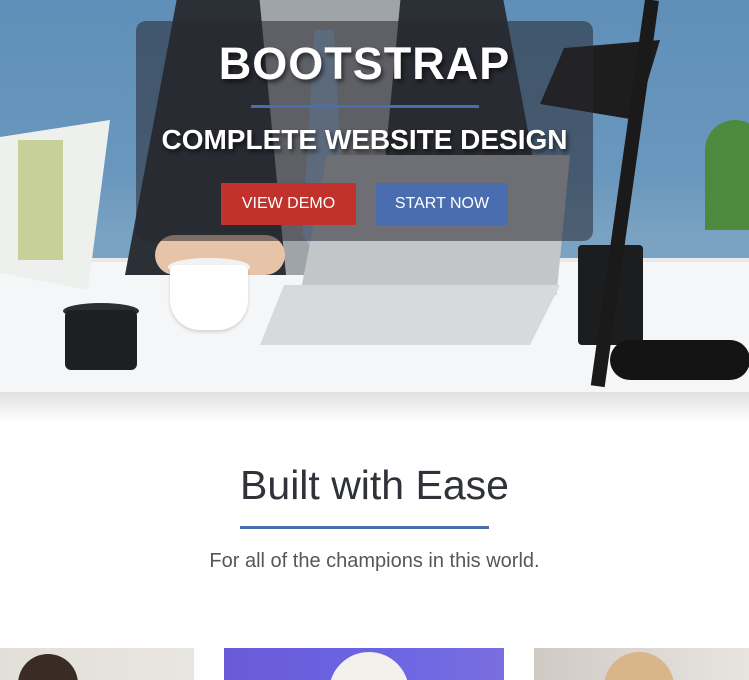 The width and height of the screenshot is (749, 680). What do you see at coordinates (727, 175) in the screenshot?
I see `plant-image` at bounding box center [727, 175].